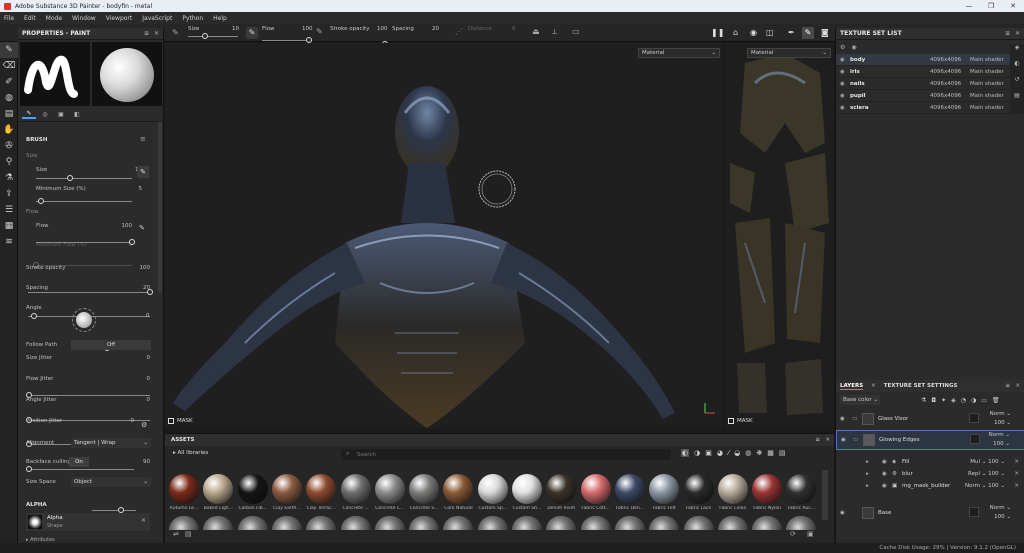  What do you see at coordinates (9, 18) in the screenshot?
I see `menu-file: File` at bounding box center [9, 18].